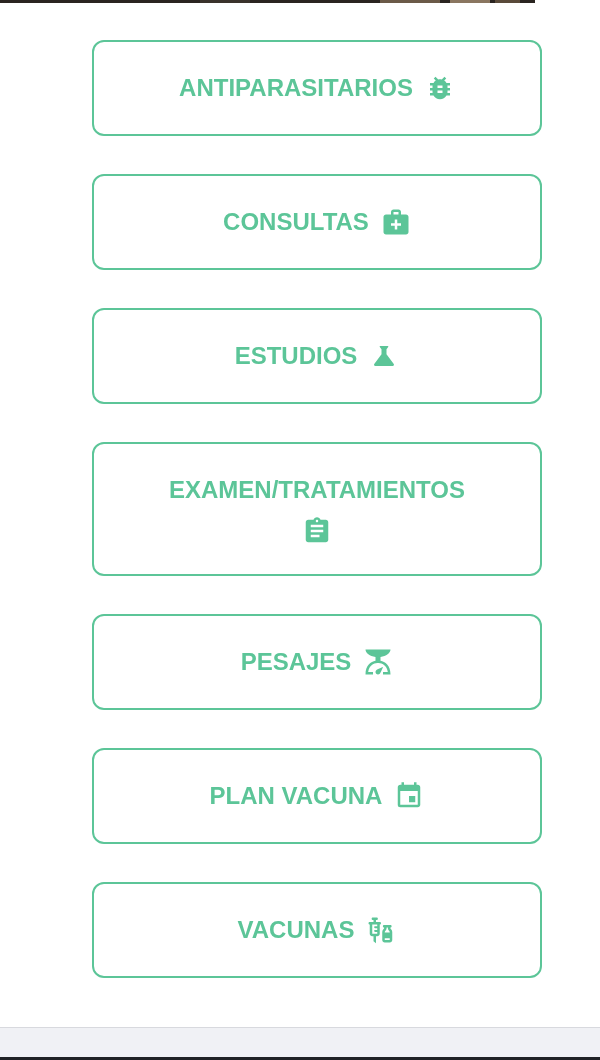  What do you see at coordinates (317, 356) in the screenshot?
I see `menu-button: ESTUDIOS` at bounding box center [317, 356].